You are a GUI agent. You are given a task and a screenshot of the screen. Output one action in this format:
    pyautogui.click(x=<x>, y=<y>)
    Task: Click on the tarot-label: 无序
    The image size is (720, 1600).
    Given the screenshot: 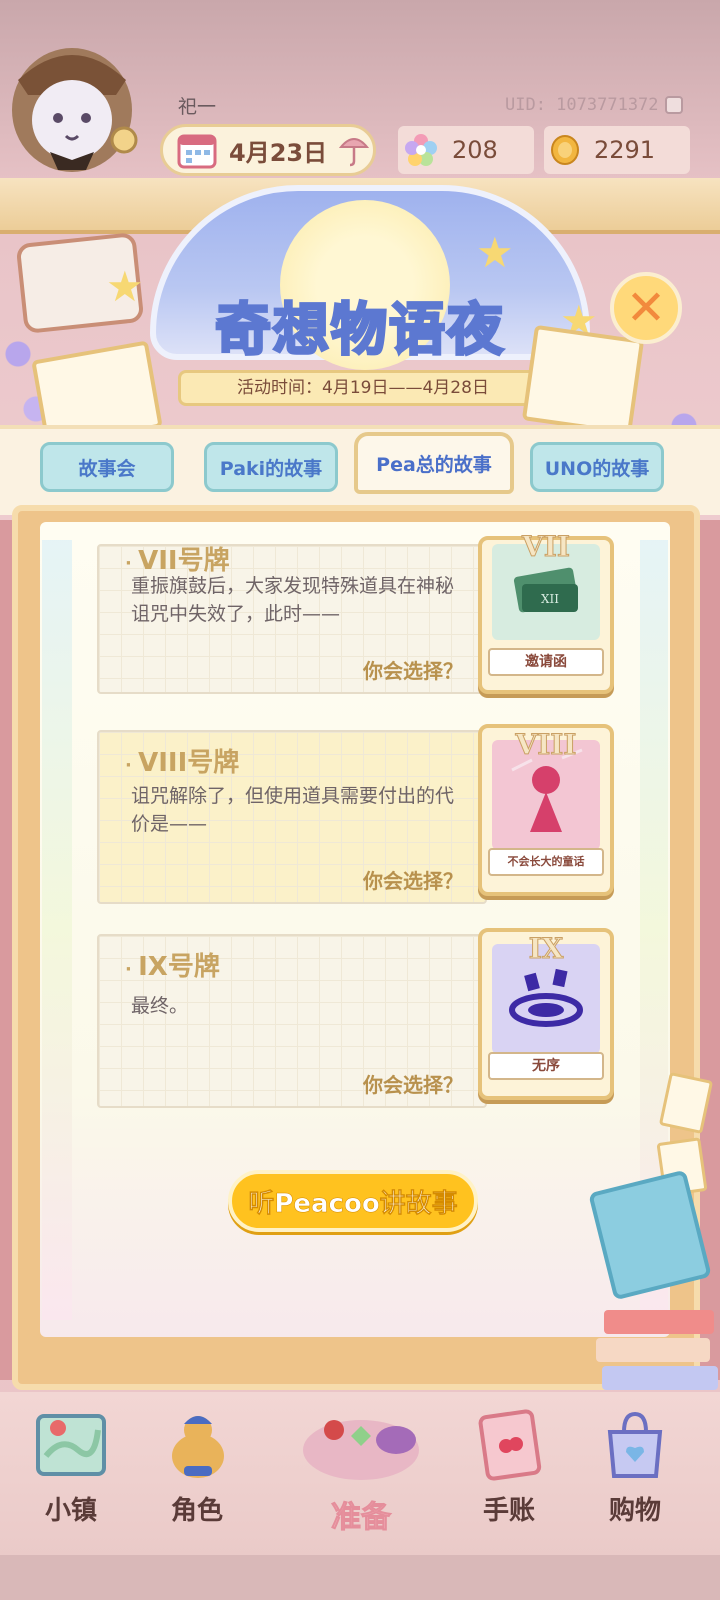 What is the action you would take?
    pyautogui.click(x=546, y=1066)
    